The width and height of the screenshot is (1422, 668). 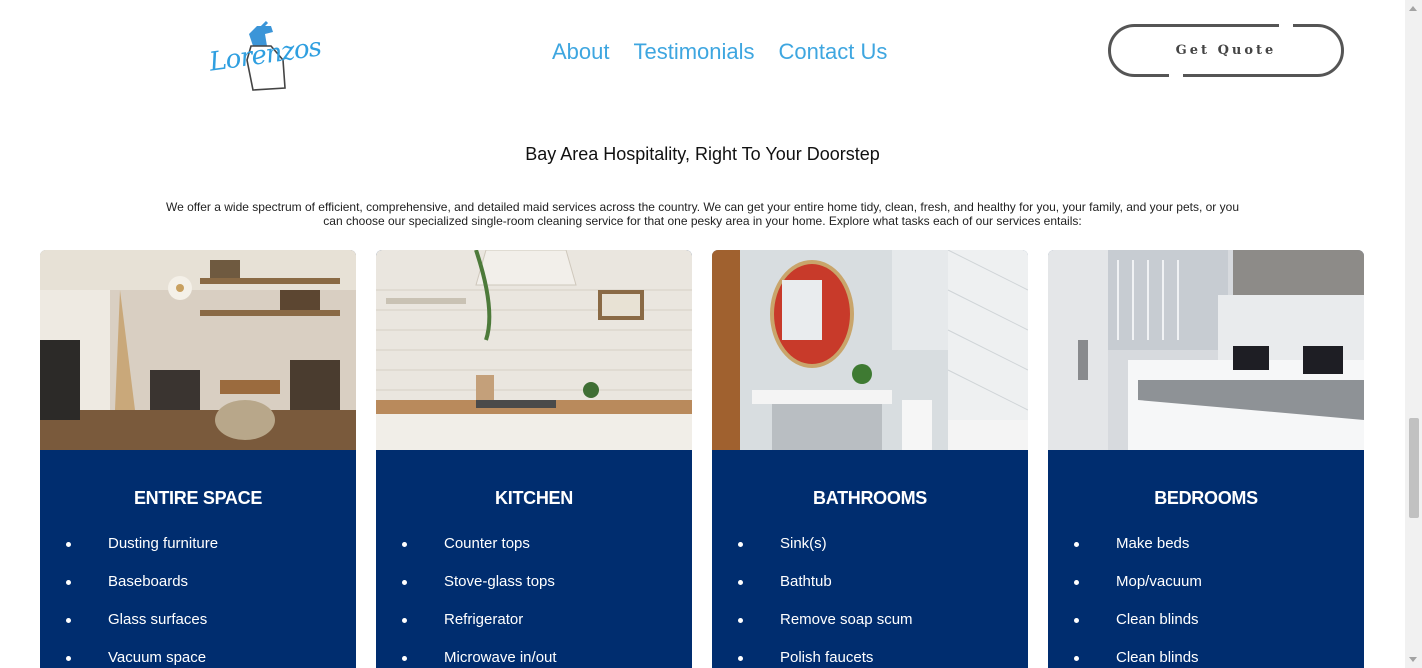 What do you see at coordinates (870, 350) in the screenshot?
I see `bathroom-photo` at bounding box center [870, 350].